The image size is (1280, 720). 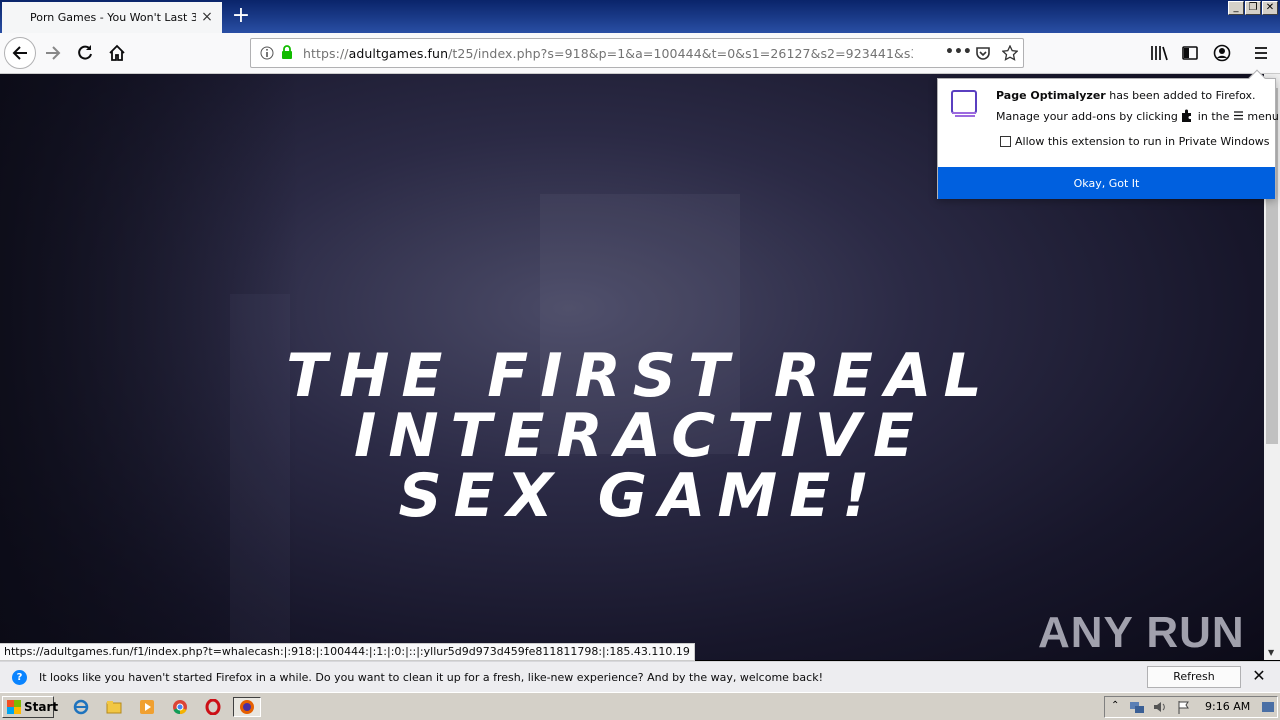 What do you see at coordinates (640, 496) in the screenshot?
I see `headline-line-3: SEX GAME!` at bounding box center [640, 496].